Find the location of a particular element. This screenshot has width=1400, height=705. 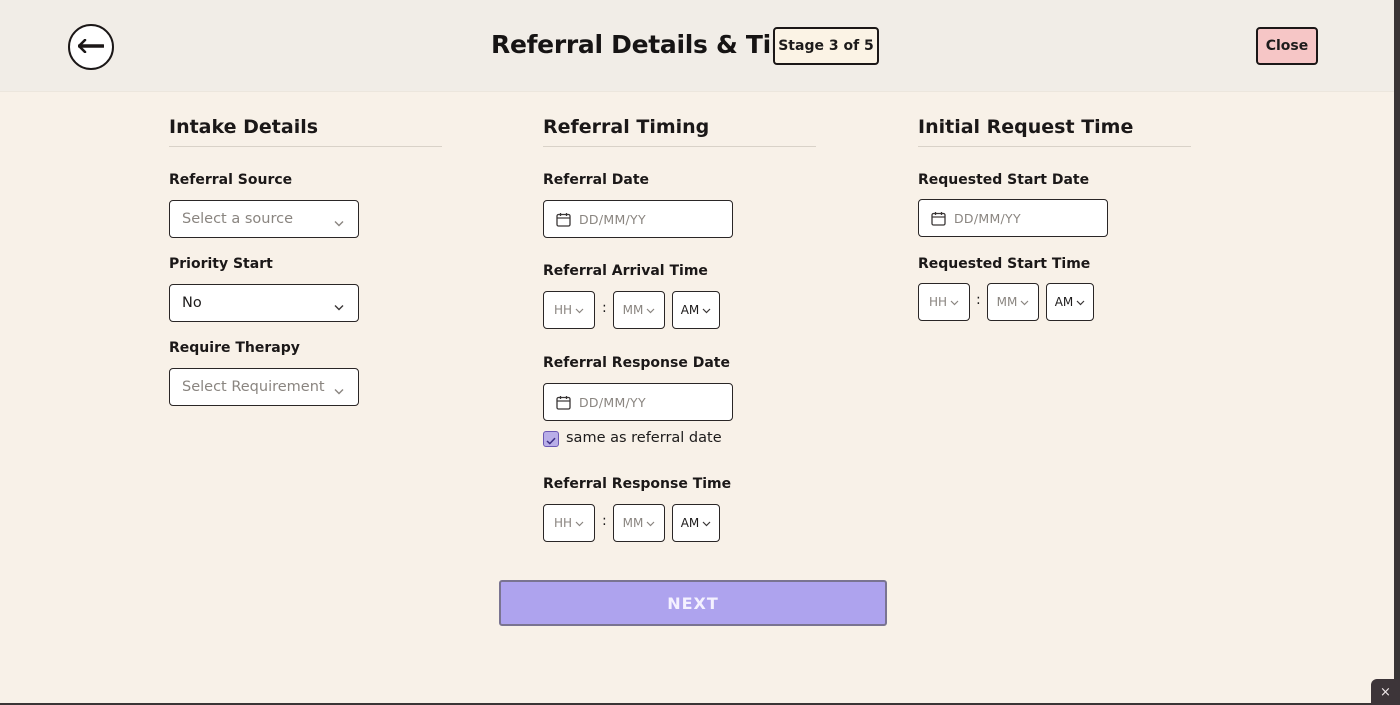

arrival-hour-select: HH is located at coordinates (569, 310).